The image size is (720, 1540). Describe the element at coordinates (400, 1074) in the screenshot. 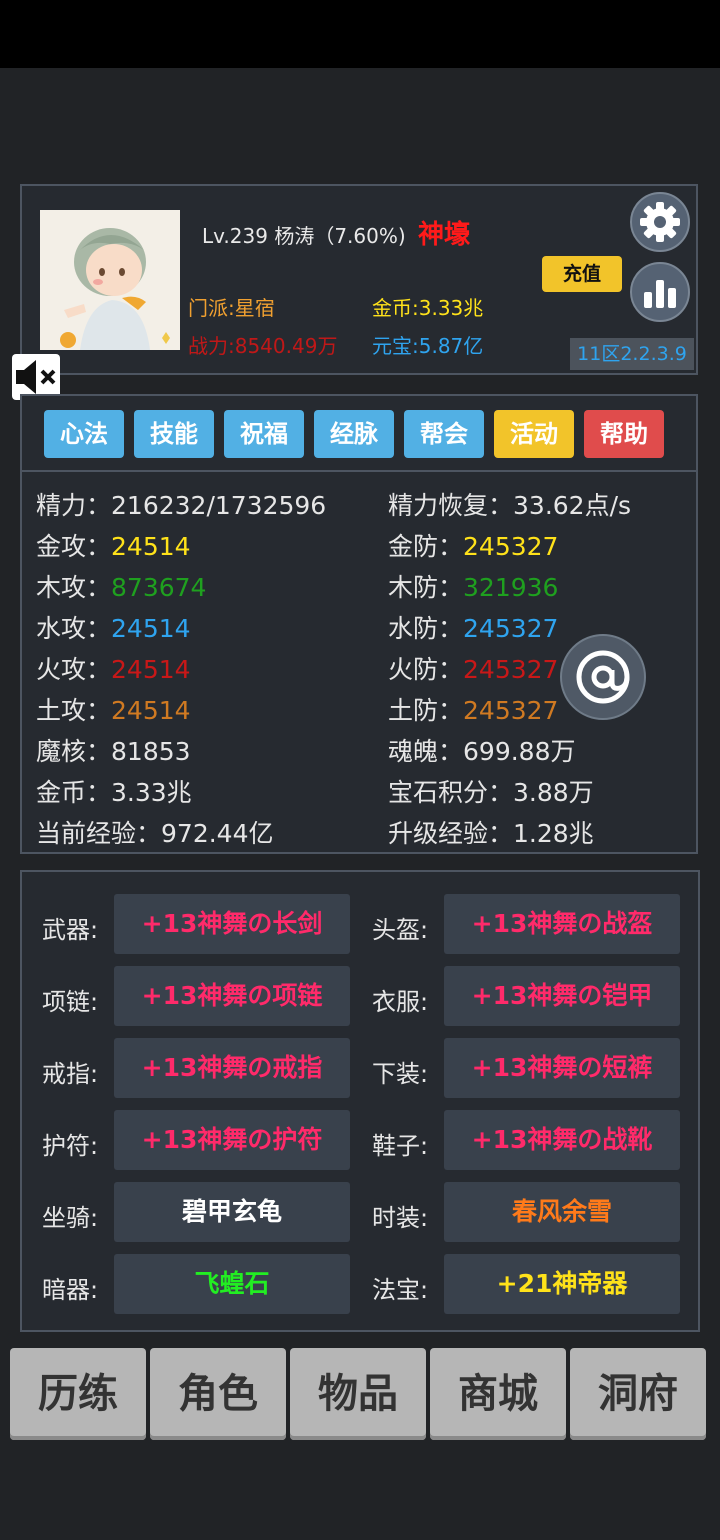

I see `slot-label-pants: 下装:` at that location.